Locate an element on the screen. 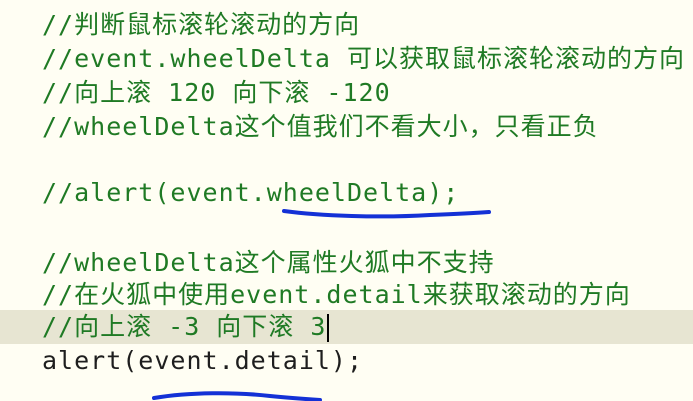  code-line-text: //alert(event.wheelDelta); is located at coordinates (251, 192).